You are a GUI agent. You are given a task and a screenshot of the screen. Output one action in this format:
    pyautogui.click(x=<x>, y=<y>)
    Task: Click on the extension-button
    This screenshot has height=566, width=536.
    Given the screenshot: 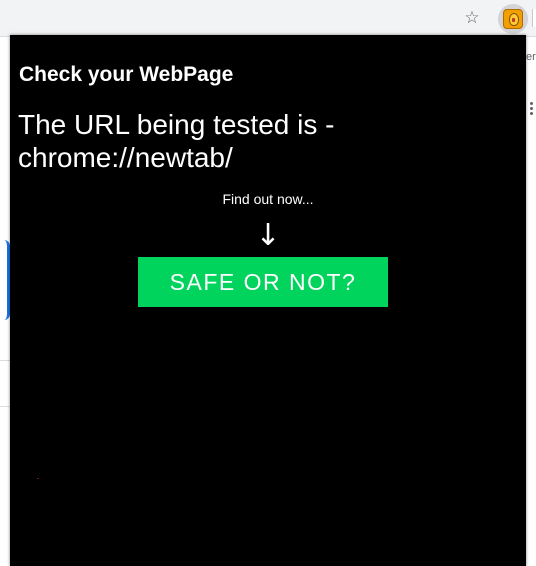 What is the action you would take?
    pyautogui.click(x=513, y=19)
    